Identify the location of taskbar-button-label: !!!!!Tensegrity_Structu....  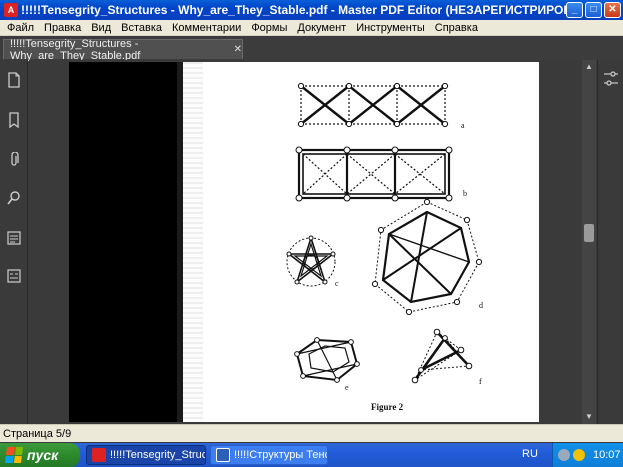
(157, 455).